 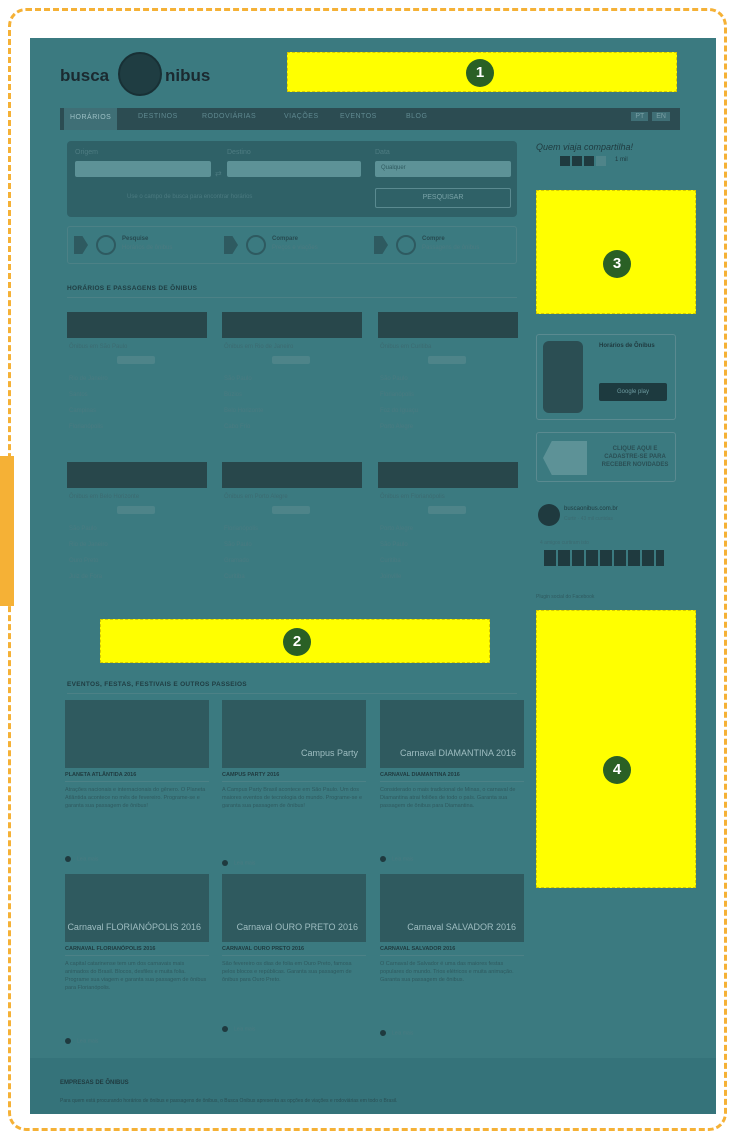 What do you see at coordinates (420, 775) in the screenshot?
I see `event-title: CARNAVAL DIAMANTINA 2016` at bounding box center [420, 775].